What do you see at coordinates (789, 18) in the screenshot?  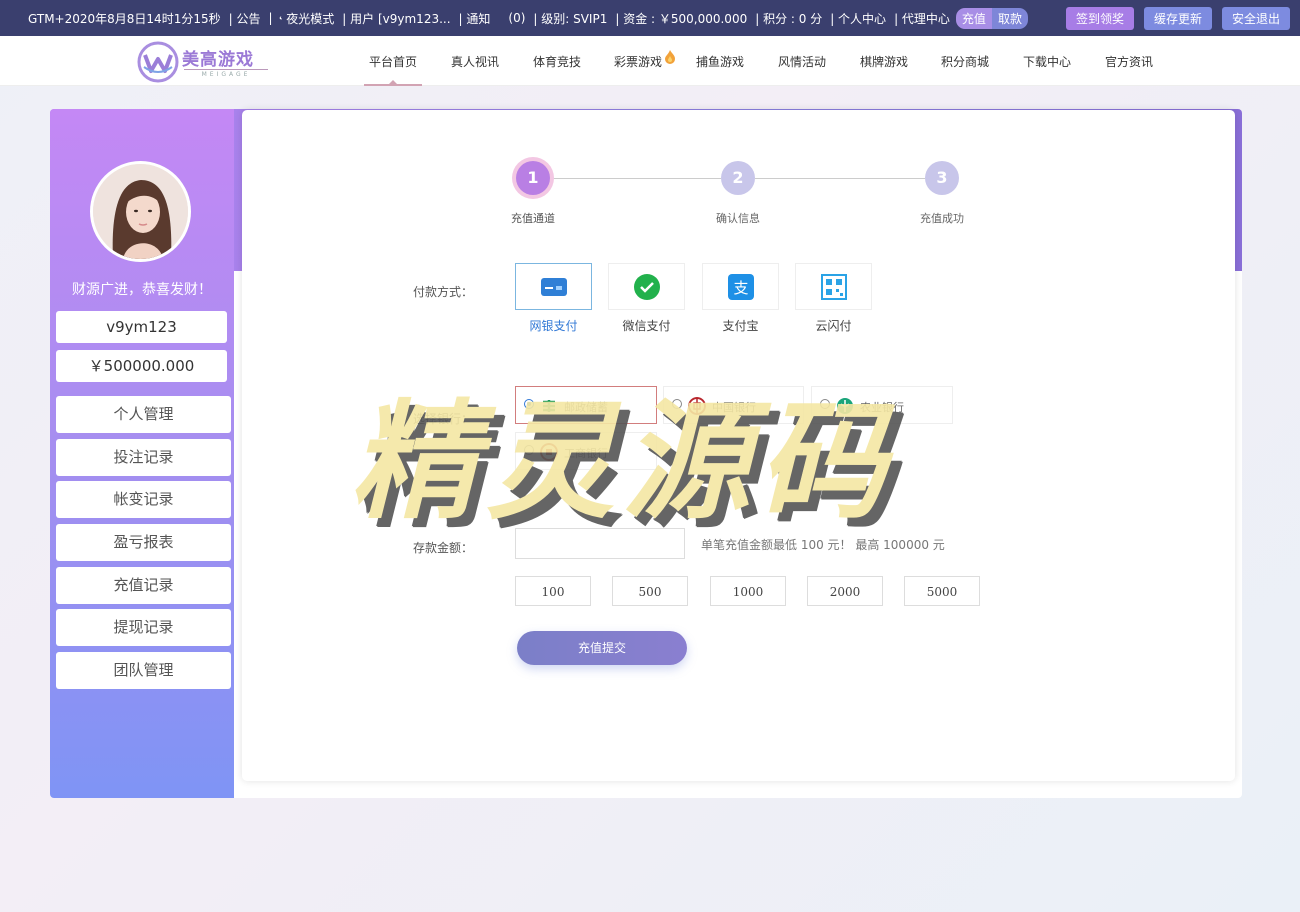 I see `points-balance: | 积分 : 0 分` at bounding box center [789, 18].